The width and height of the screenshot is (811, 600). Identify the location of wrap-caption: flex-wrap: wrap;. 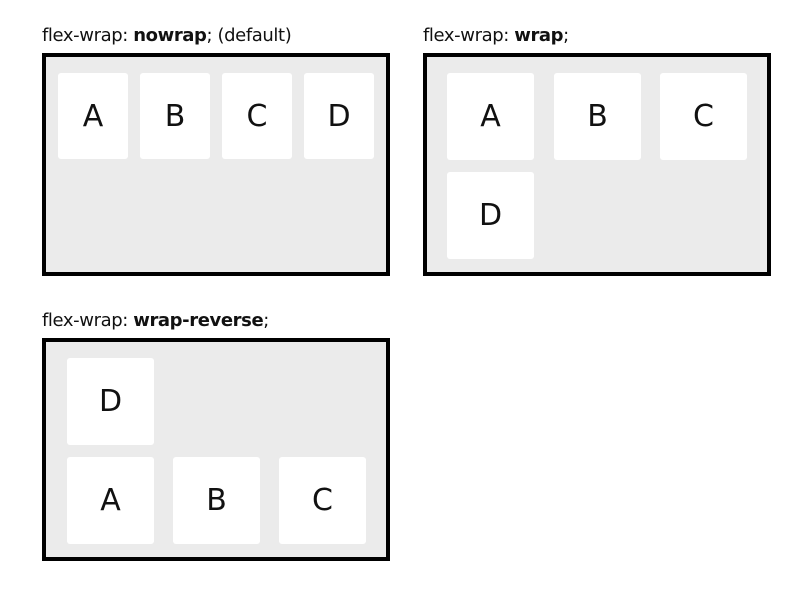
(496, 35).